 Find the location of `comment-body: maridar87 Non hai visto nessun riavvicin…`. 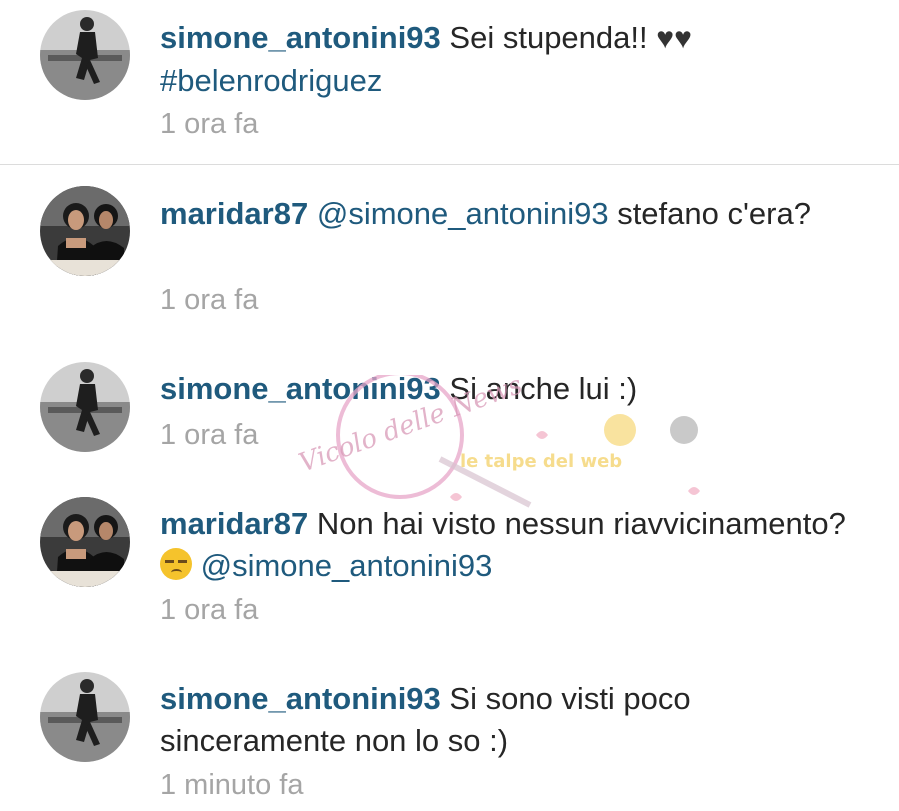

comment-body: maridar87 Non hai visto nessun riavvicin… is located at coordinates (519, 545).